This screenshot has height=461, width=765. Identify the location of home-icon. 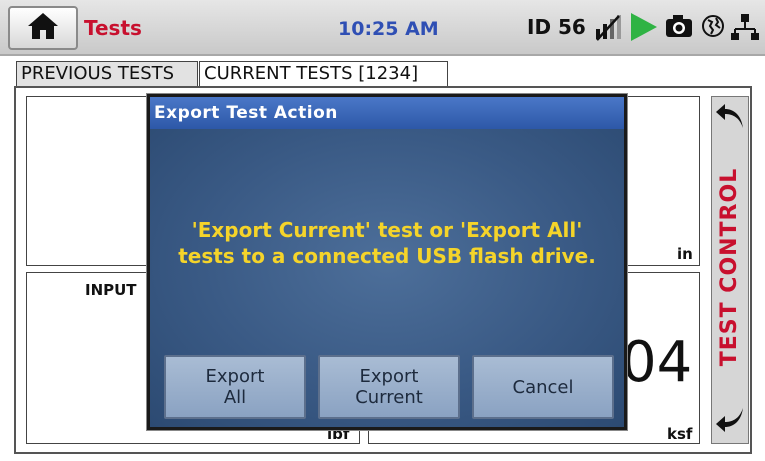
(43, 28).